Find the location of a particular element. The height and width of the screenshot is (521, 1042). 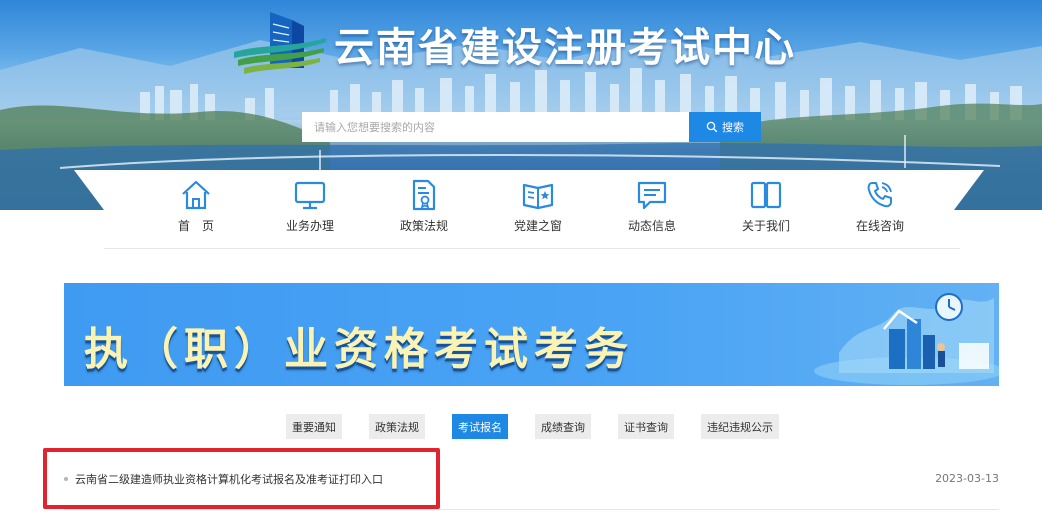

chat-bubble-icon is located at coordinates (652, 195).